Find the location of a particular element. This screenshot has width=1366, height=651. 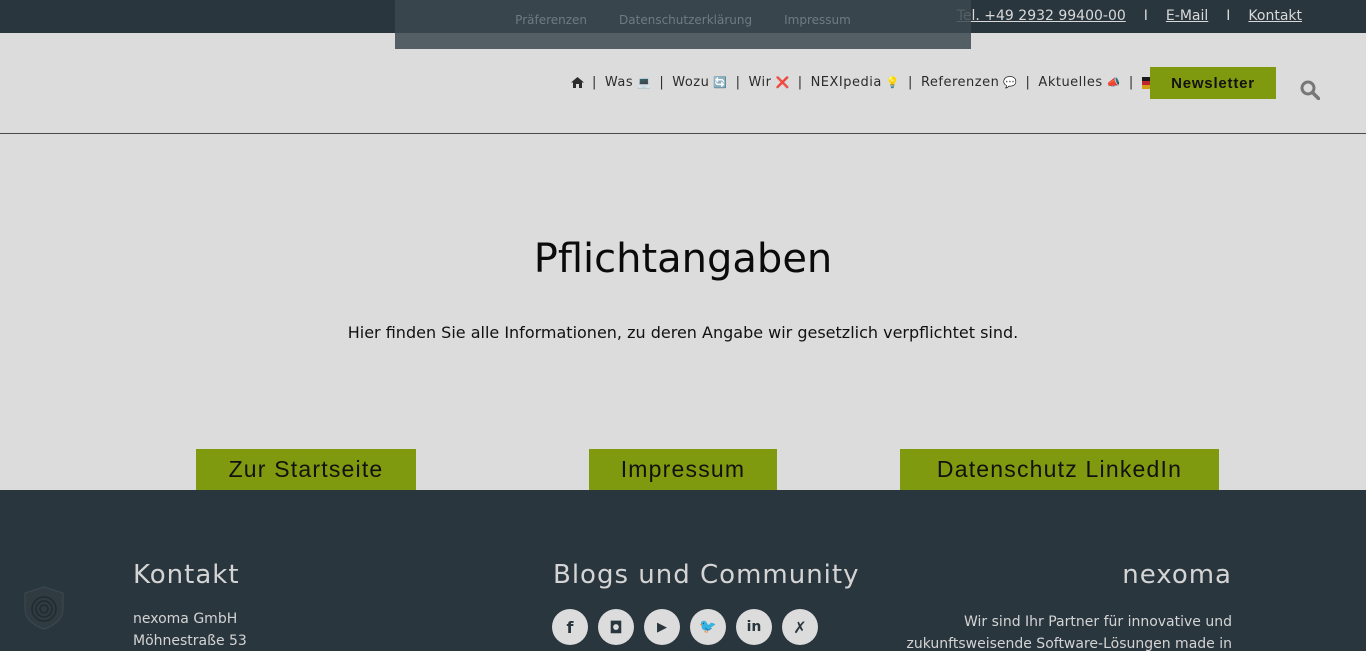

nav-item-nexipedia: NEXIpedia 💡 is located at coordinates (855, 82).